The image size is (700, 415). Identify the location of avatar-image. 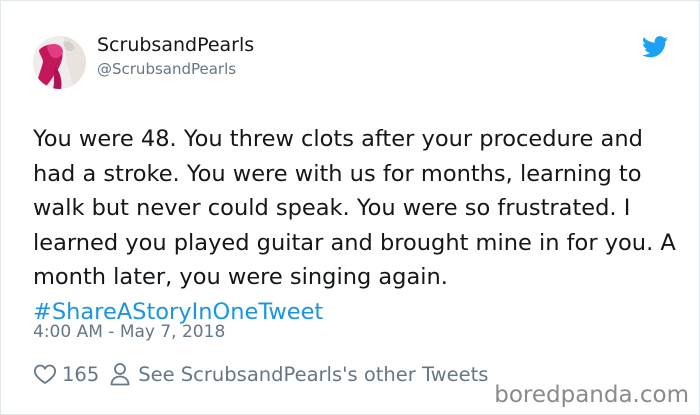
(59, 62).